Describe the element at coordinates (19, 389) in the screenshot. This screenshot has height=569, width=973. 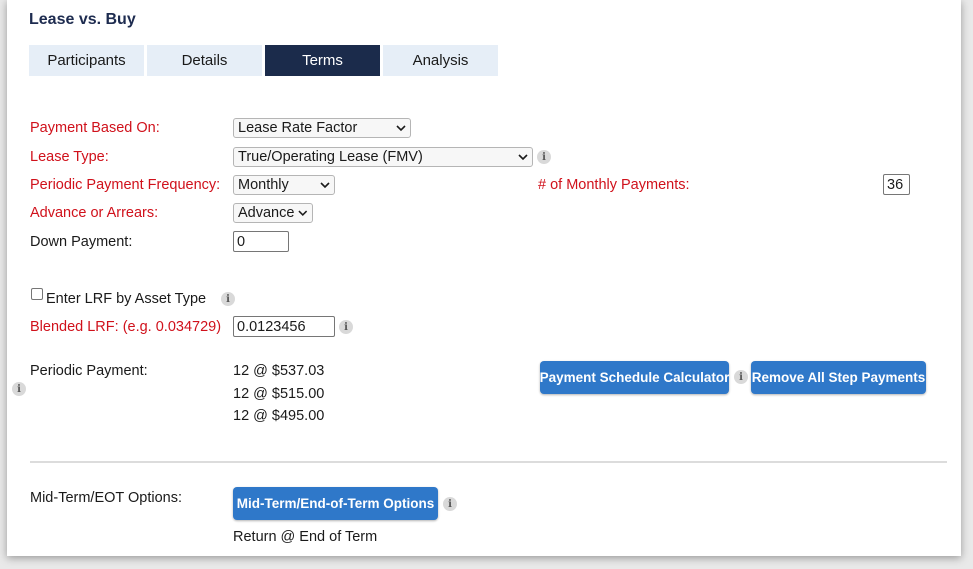
I see `periodic-payment-info-icon: i` at that location.